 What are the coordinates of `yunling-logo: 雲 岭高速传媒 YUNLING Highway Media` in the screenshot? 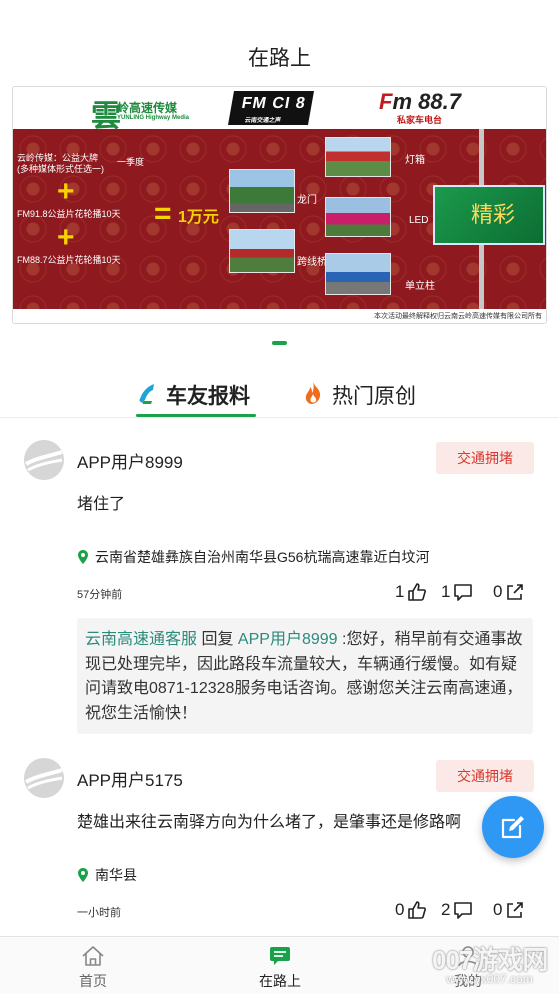 It's located at (140, 116).